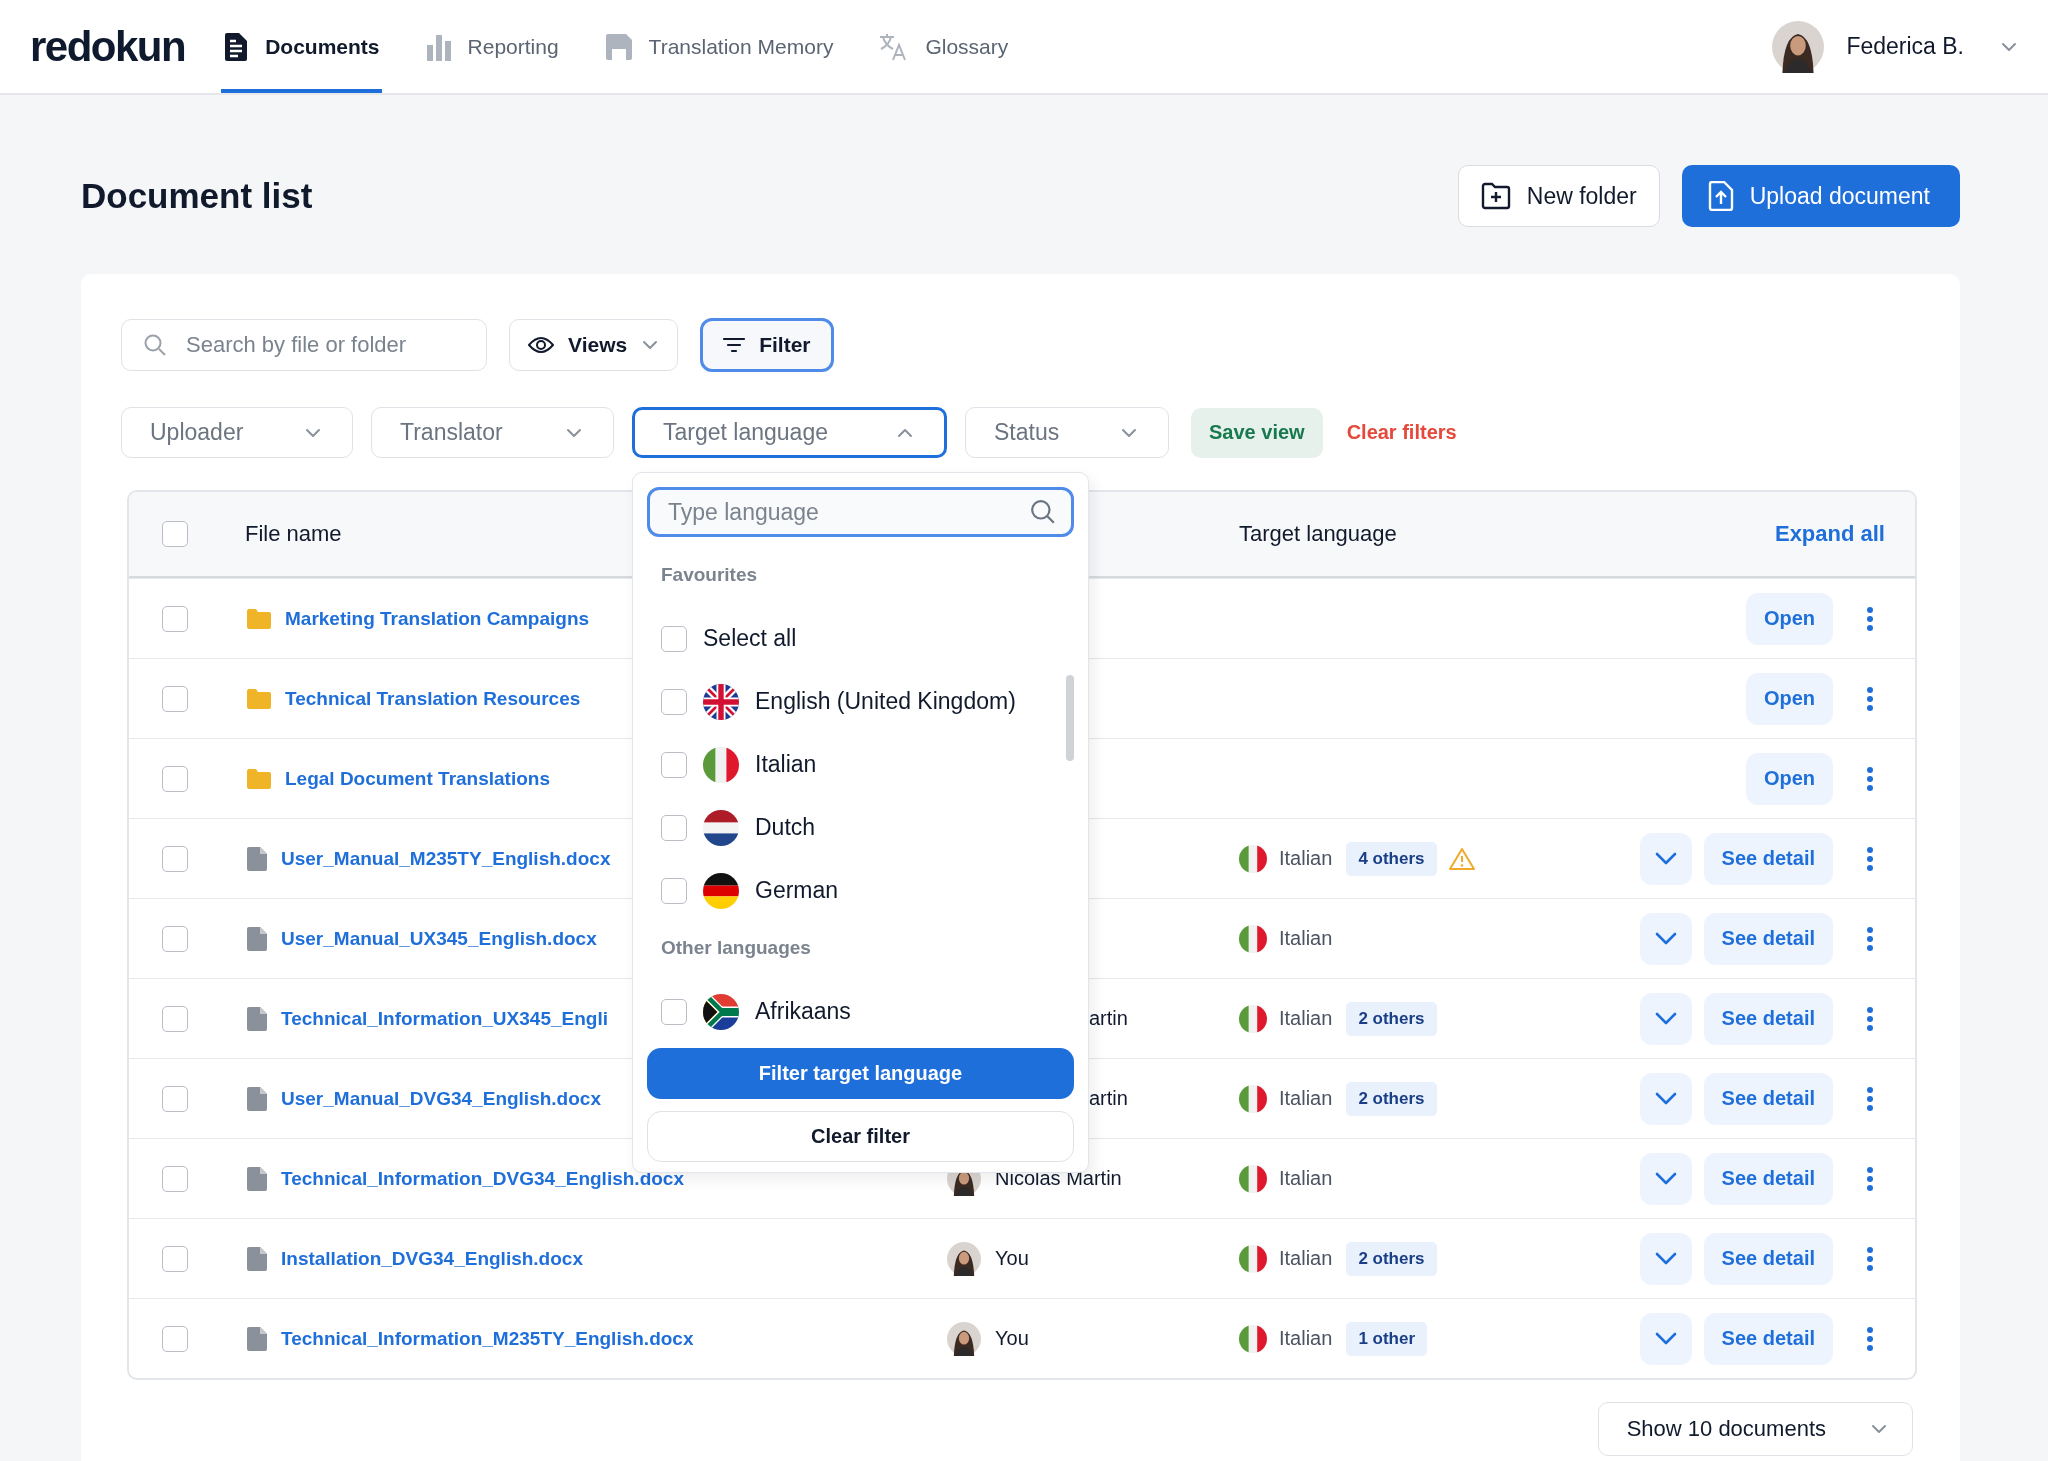  I want to click on scrollbar, so click(1070, 718).